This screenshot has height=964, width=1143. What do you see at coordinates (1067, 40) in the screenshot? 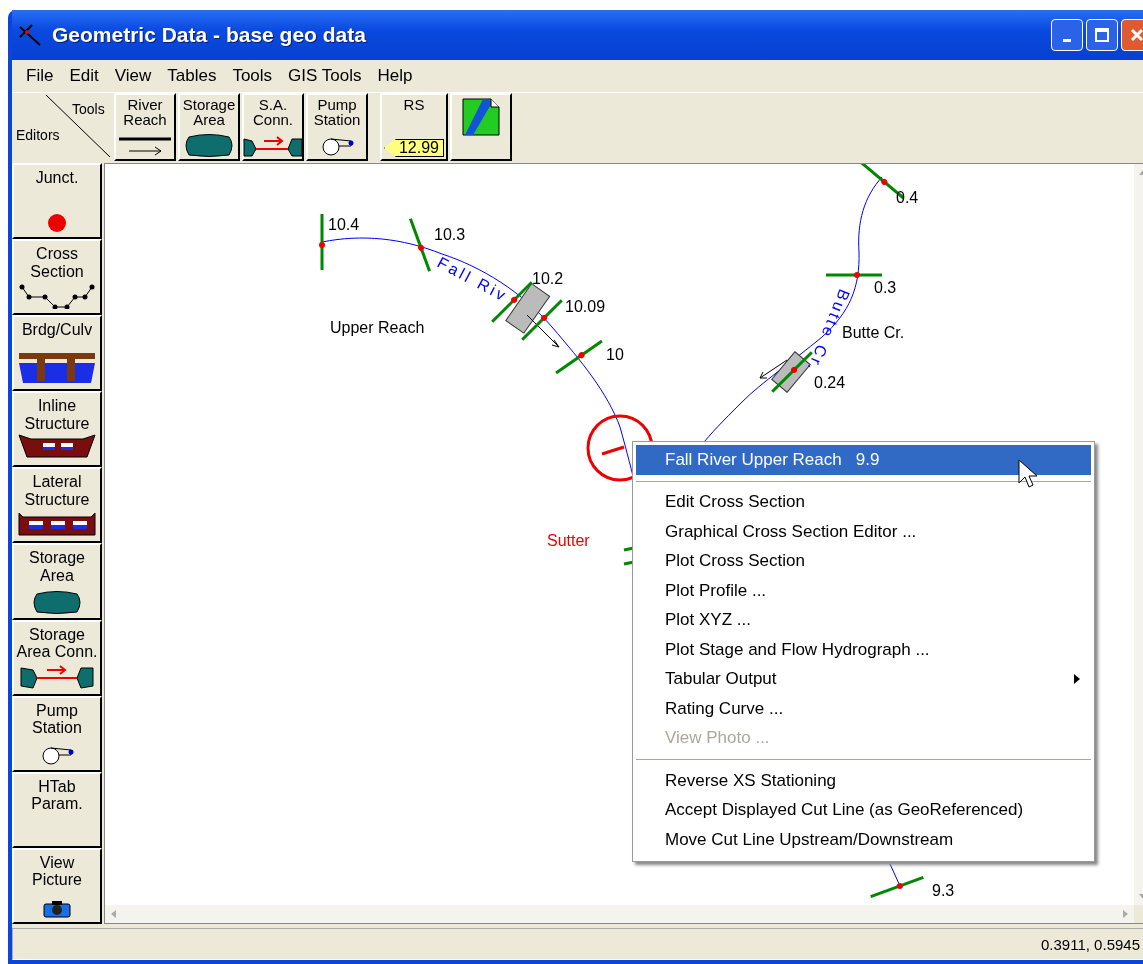
I see `minimize-icon` at bounding box center [1067, 40].